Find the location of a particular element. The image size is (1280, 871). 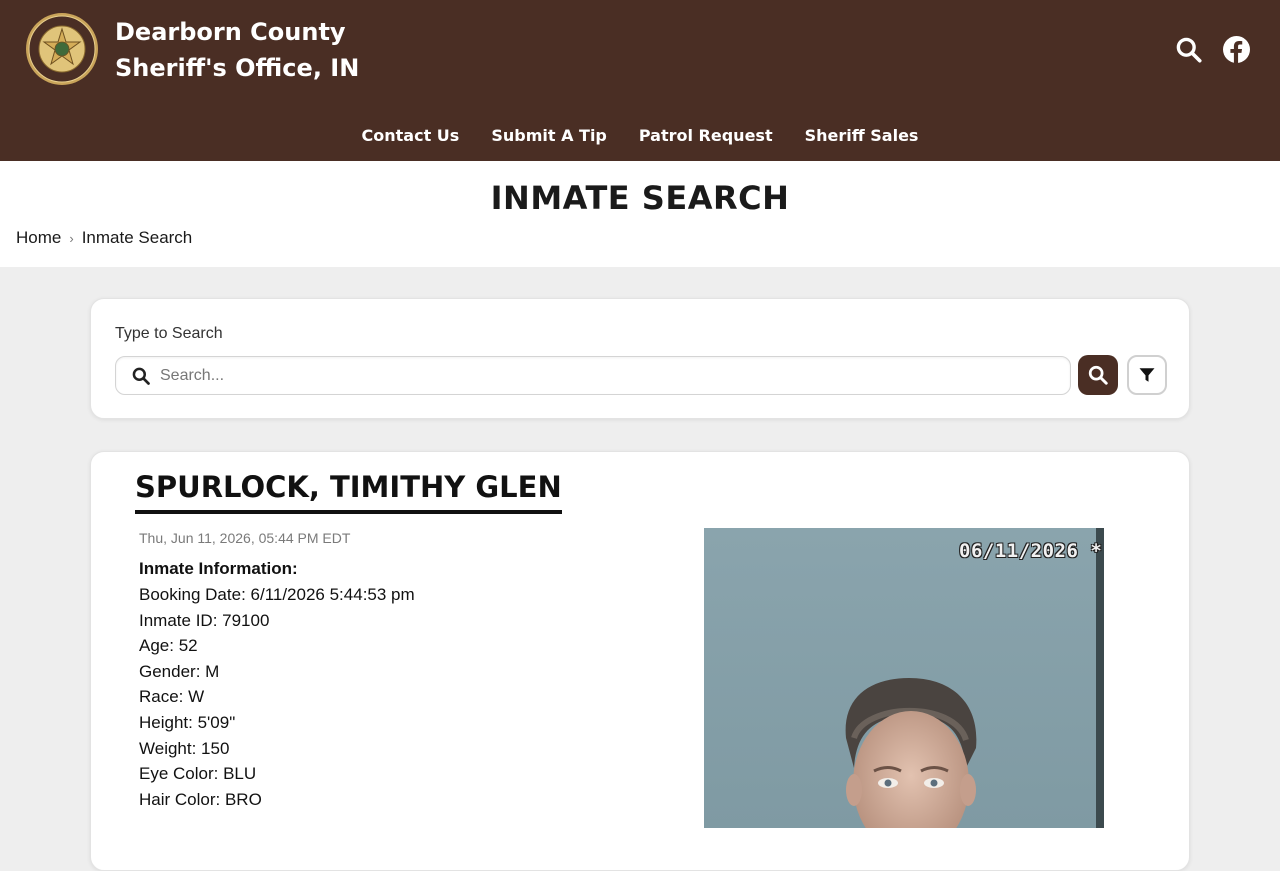

filter-icon is located at coordinates (1147, 375).